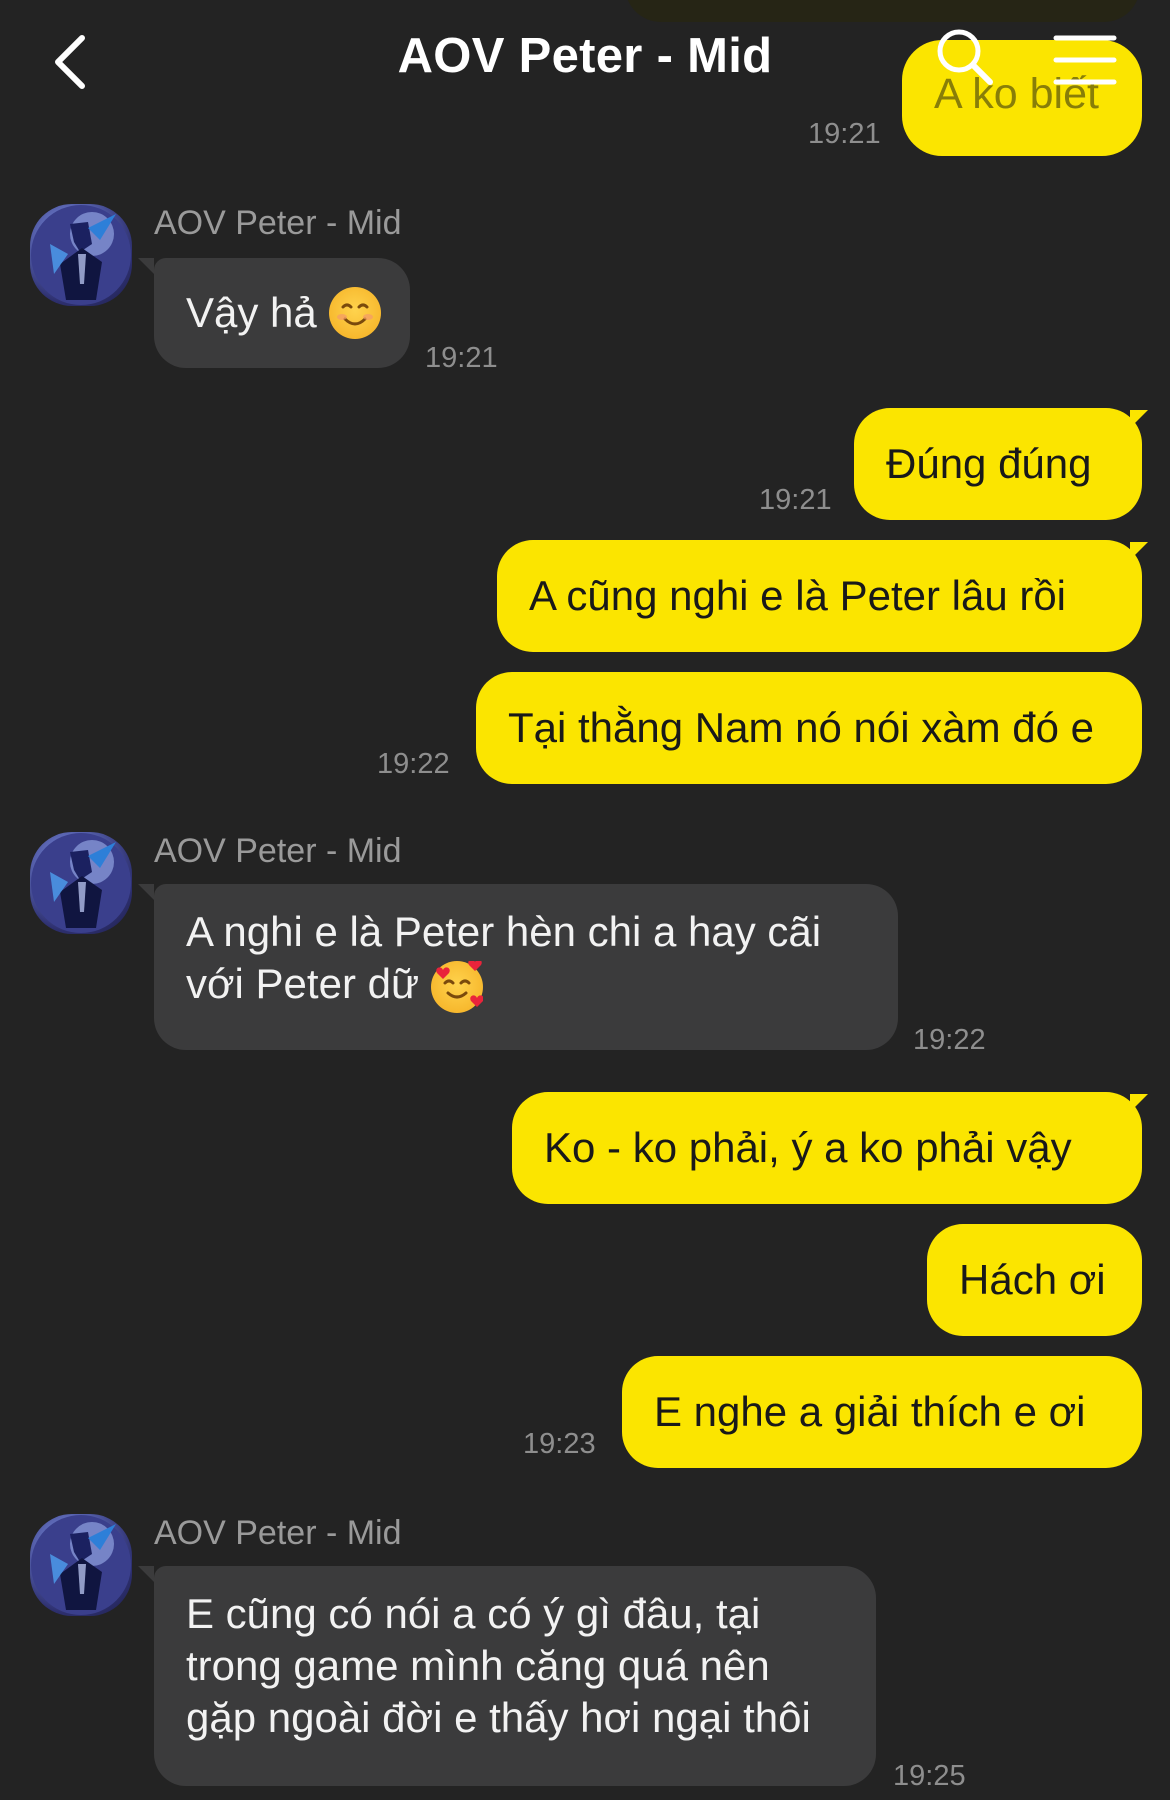  Describe the element at coordinates (251, 312) in the screenshot. I see `message-text: Vậy hả` at that location.